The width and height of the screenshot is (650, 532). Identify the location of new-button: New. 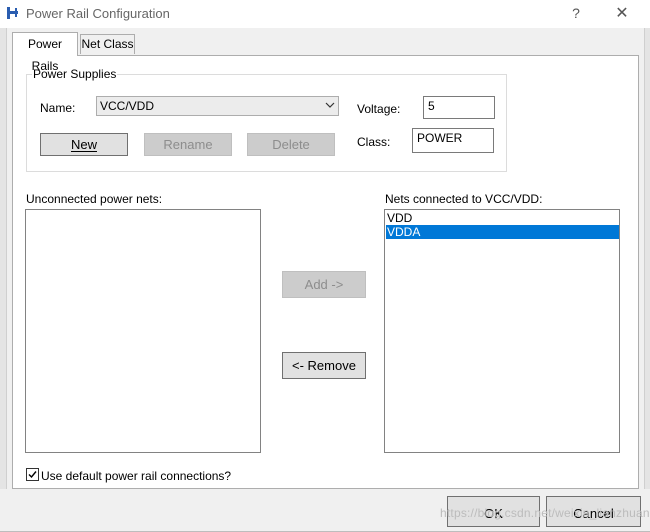
(84, 144).